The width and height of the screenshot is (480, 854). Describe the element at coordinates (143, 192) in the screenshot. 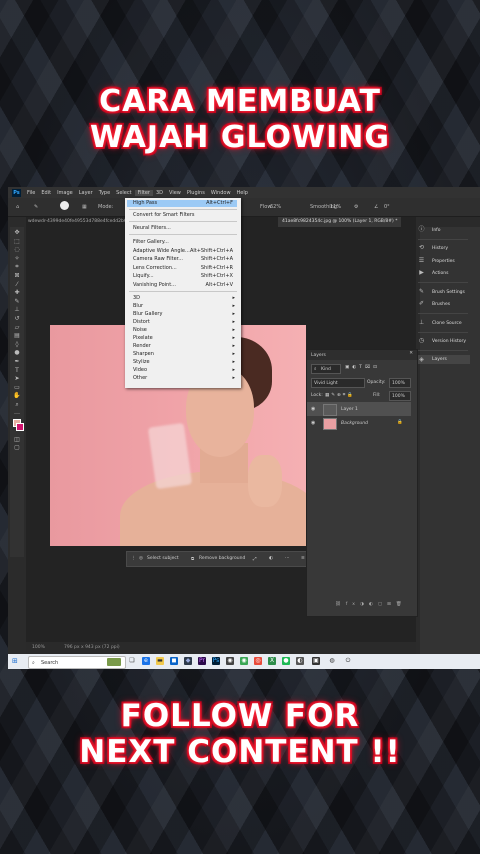

I see `menu-filter: Filter` at that location.